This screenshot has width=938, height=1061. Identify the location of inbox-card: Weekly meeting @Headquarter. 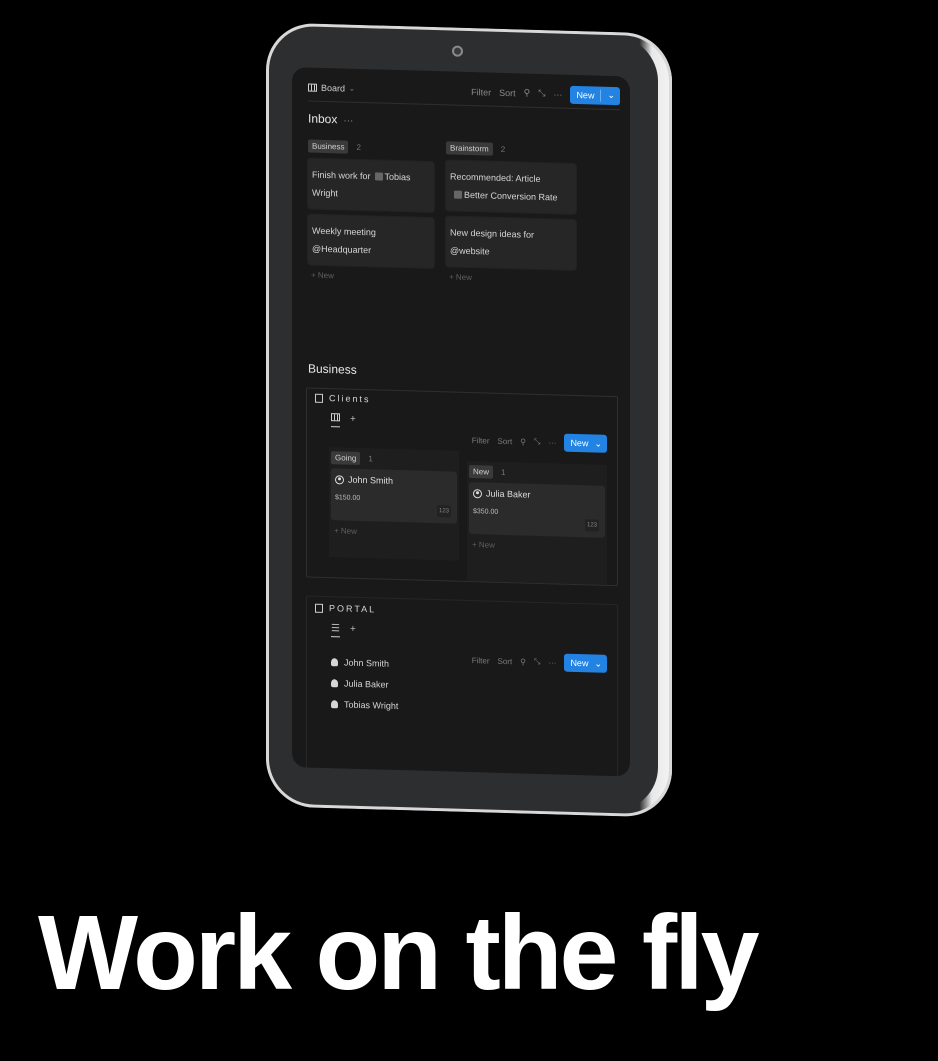
(371, 241).